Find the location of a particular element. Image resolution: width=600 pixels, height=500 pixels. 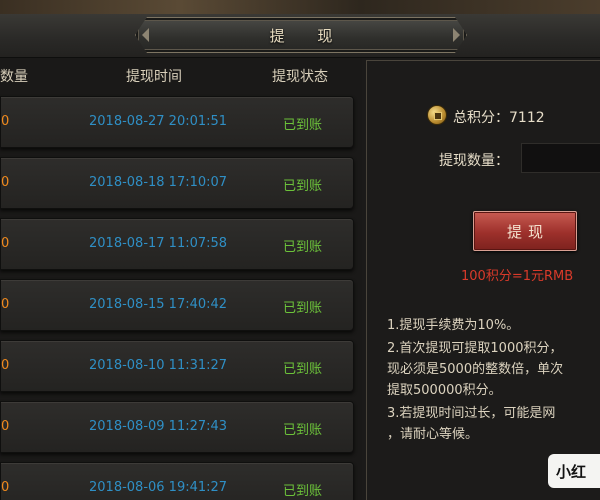

page-title: 提 现 is located at coordinates (308, 35).